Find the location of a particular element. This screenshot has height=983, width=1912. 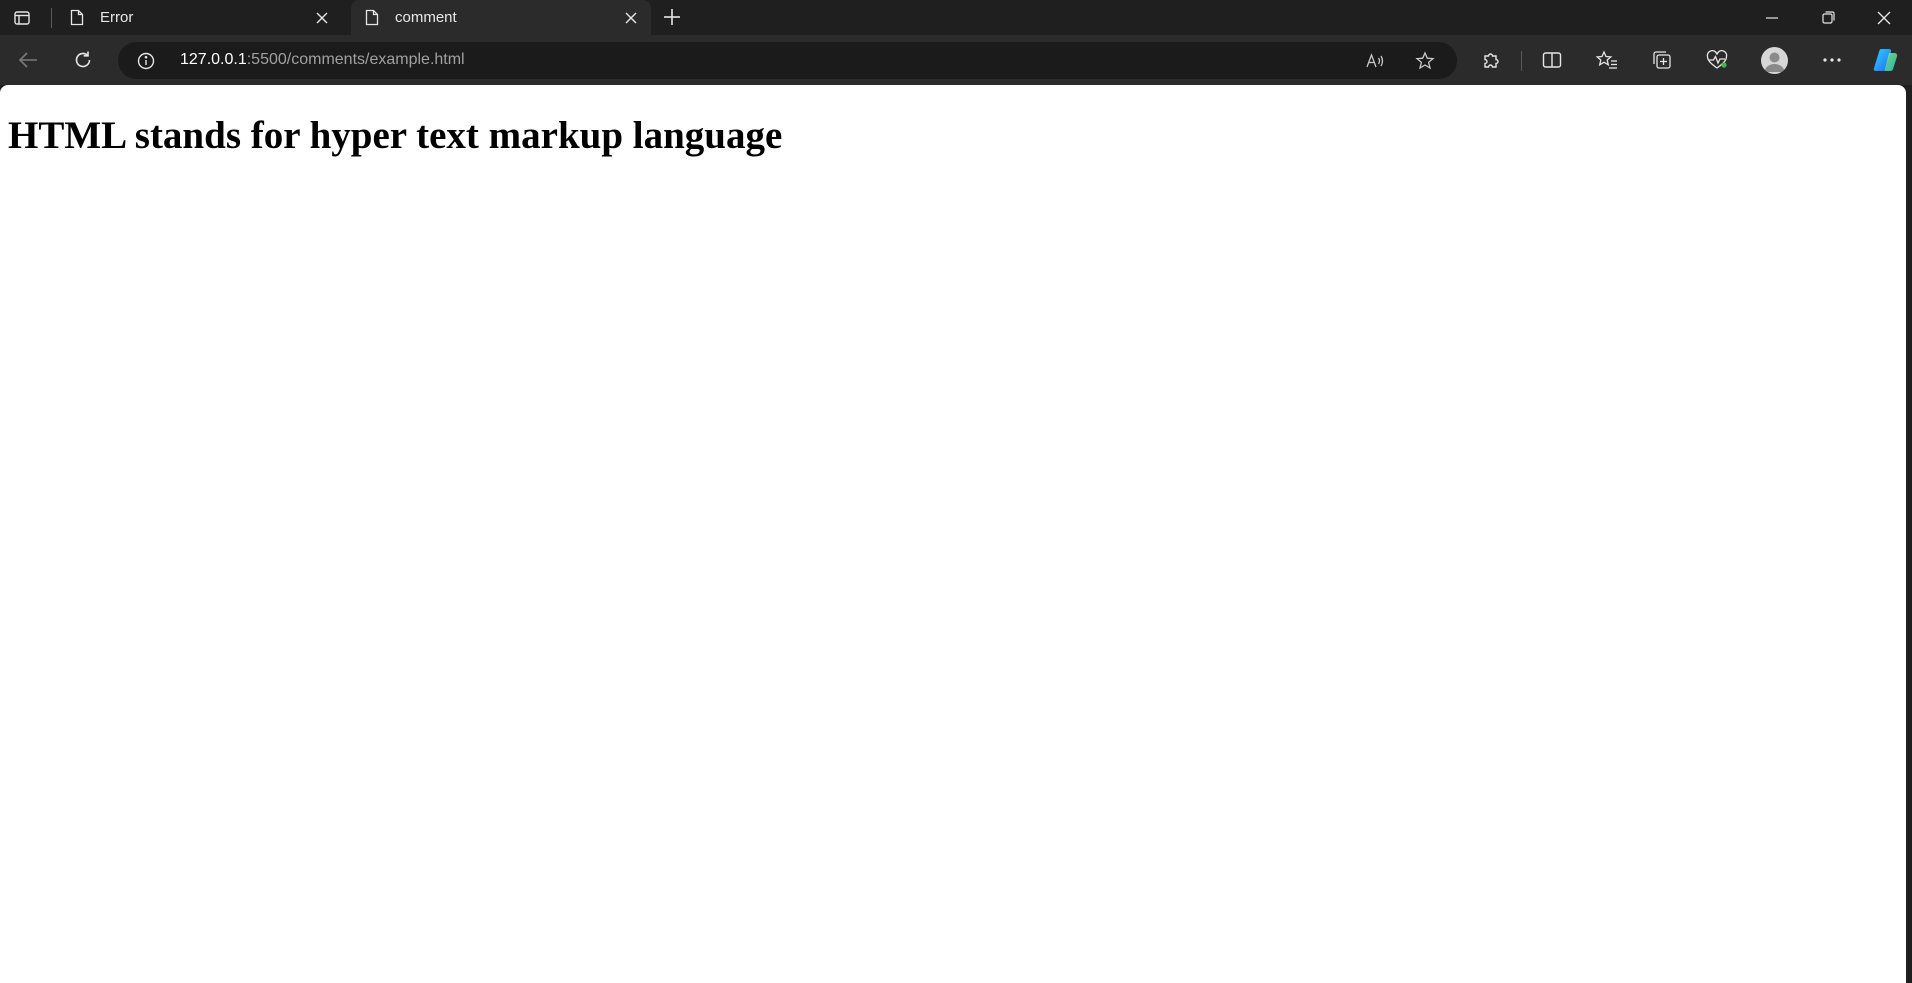

tab-title: comment is located at coordinates (426, 17).